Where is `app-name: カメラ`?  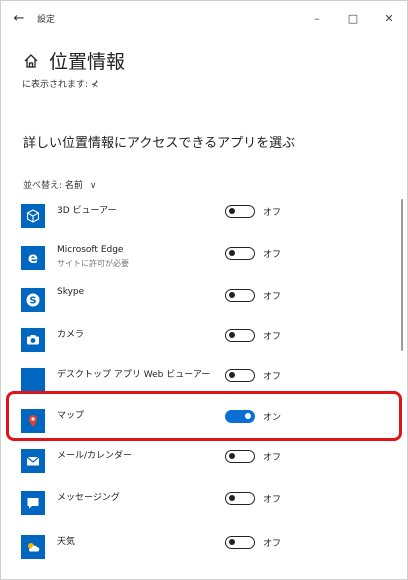
app-name: カメラ is located at coordinates (71, 335).